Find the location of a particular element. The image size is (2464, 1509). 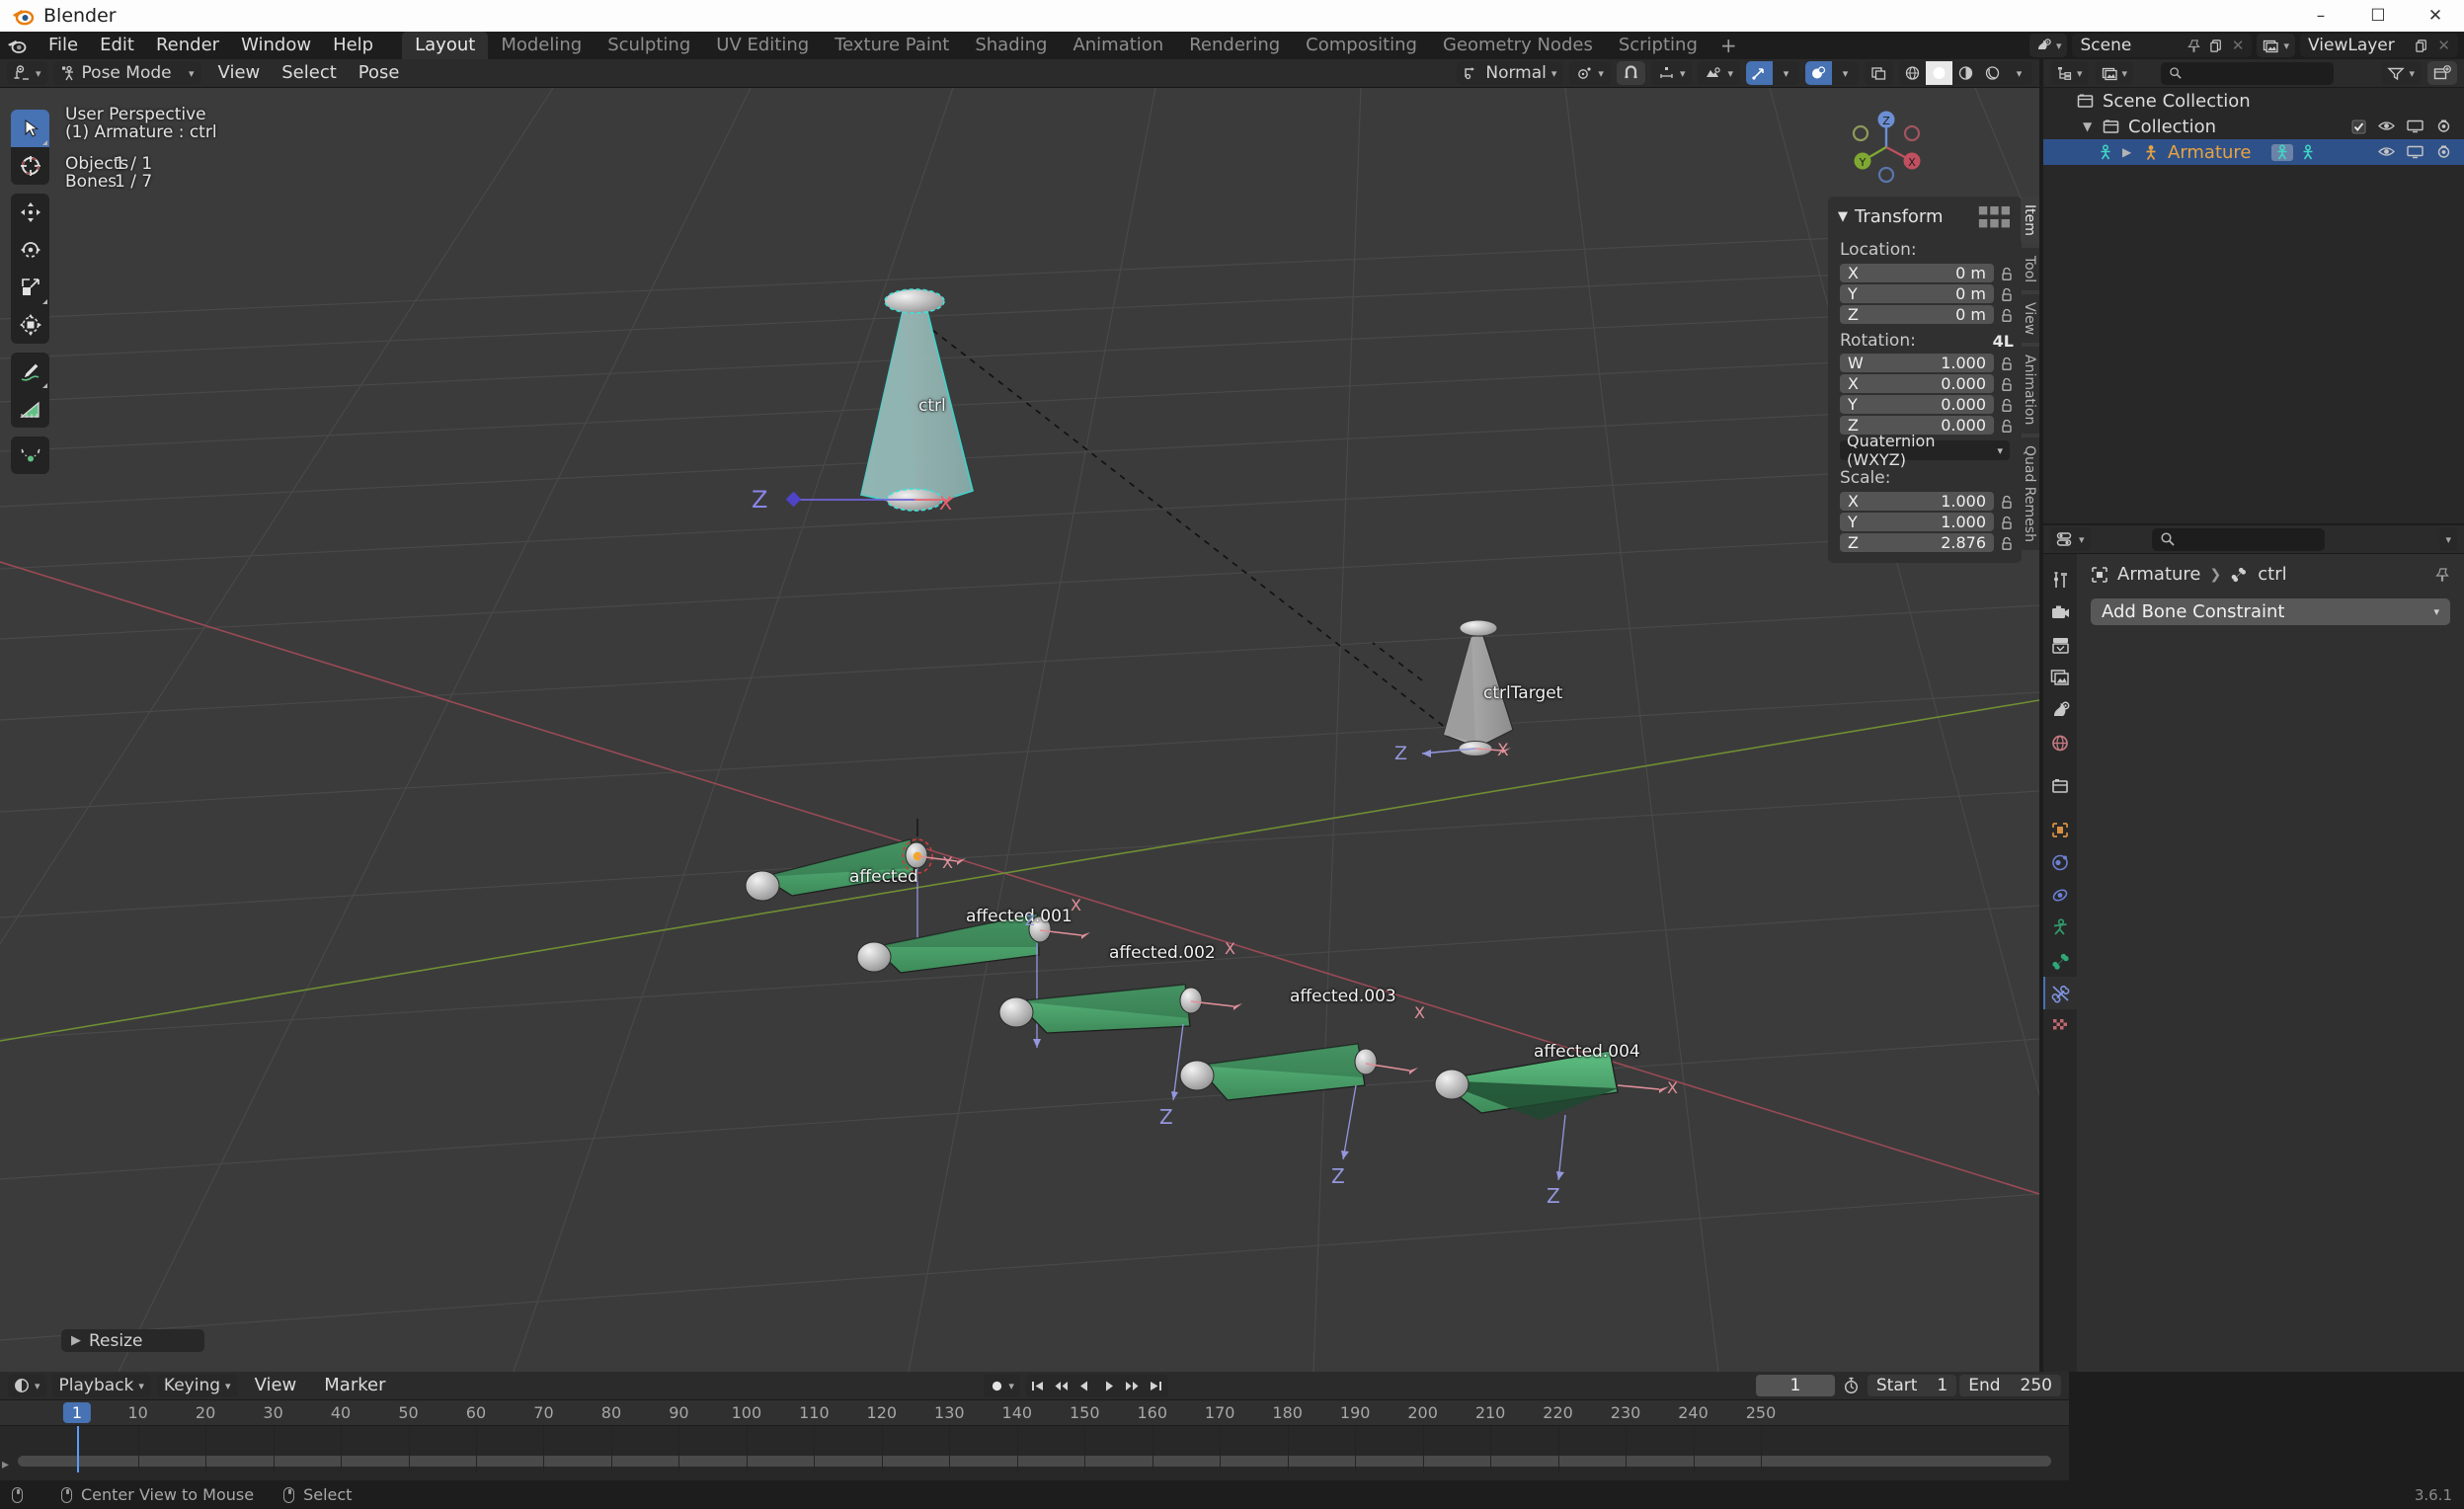

display-mode-button: ▾ is located at coordinates (2114, 73).